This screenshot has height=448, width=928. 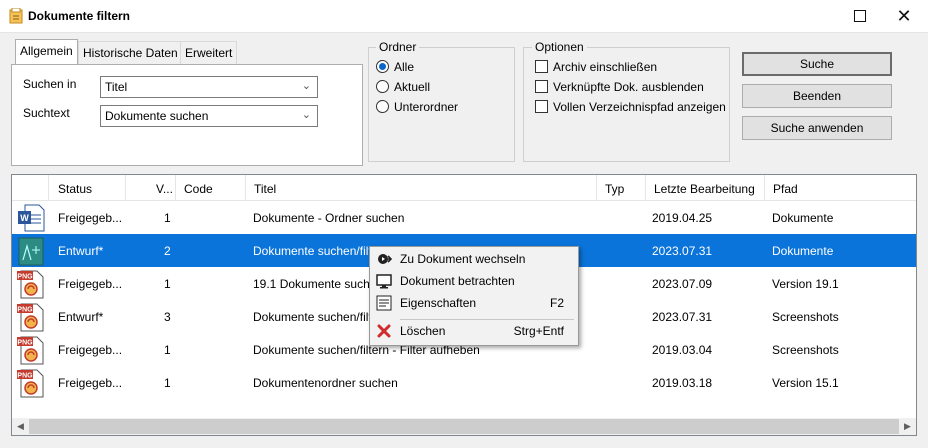 I want to click on menu-item-label: Zu Dokument wechseln, so click(x=463, y=259).